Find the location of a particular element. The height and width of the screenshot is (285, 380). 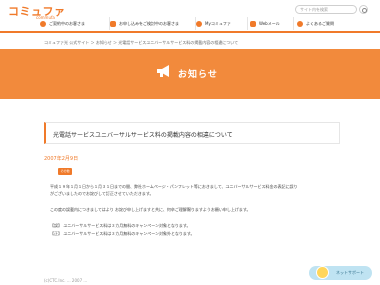

nav-item-webmail: Webメール is located at coordinates (272, 23).